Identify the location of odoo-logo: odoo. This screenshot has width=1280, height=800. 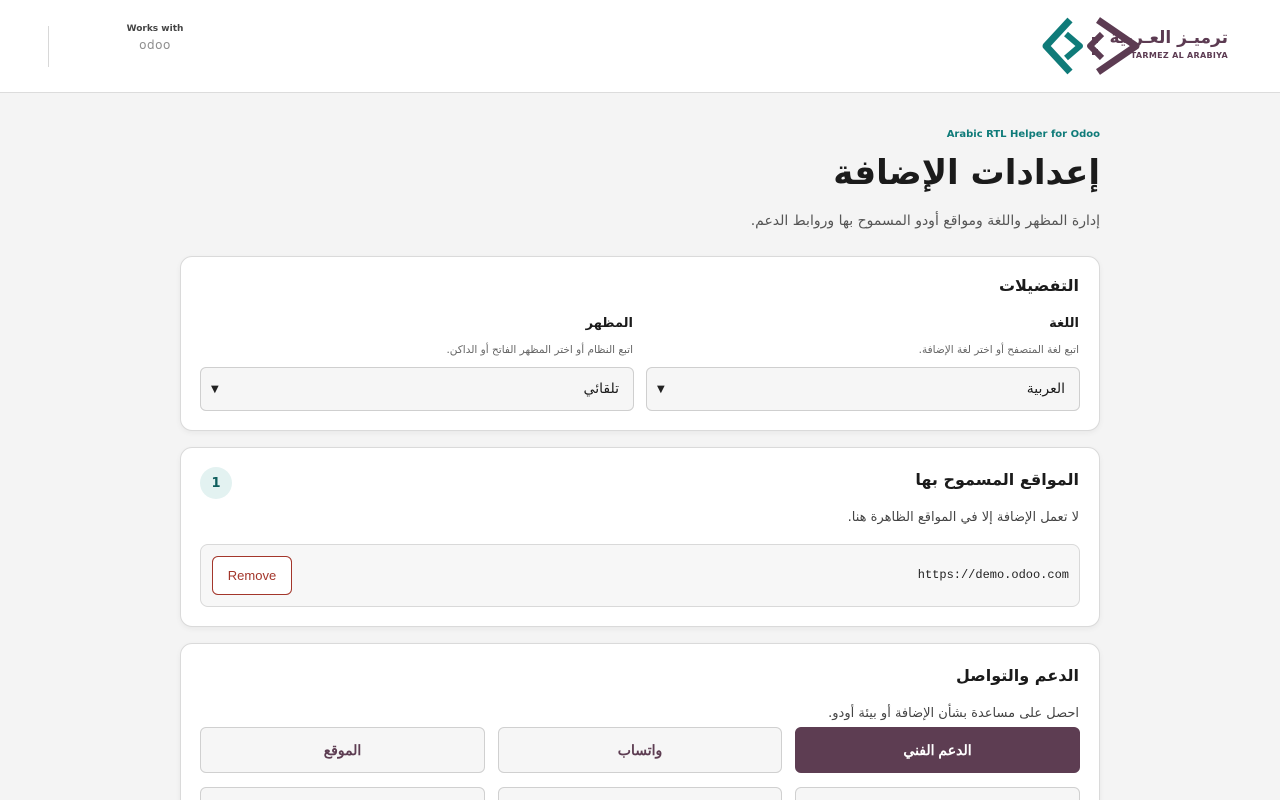
(155, 45).